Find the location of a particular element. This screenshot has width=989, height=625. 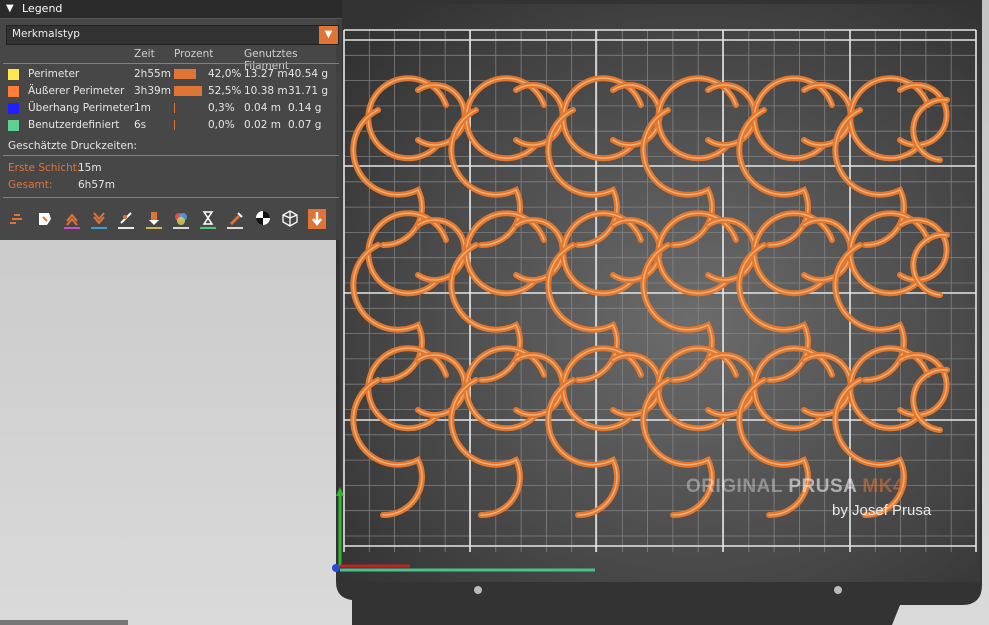

feature-weight: 40.54 g is located at coordinates (308, 74).